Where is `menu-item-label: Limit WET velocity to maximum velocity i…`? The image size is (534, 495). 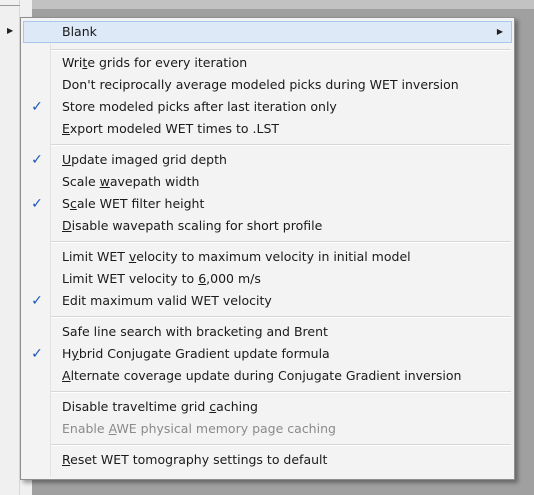
menu-item-label: Limit WET velocity to maximum velocity i… is located at coordinates (236, 256).